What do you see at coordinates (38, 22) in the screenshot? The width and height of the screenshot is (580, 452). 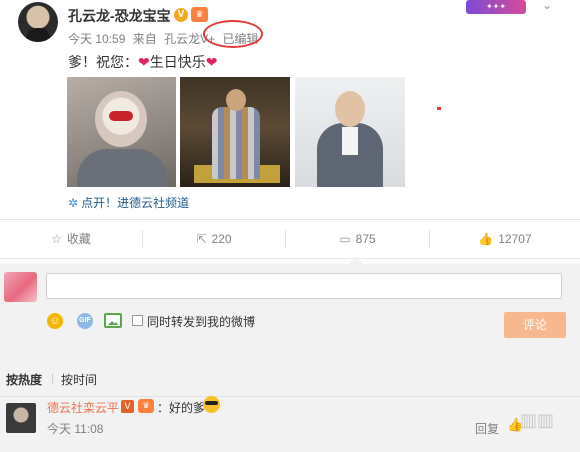 I see `author-avatar` at bounding box center [38, 22].